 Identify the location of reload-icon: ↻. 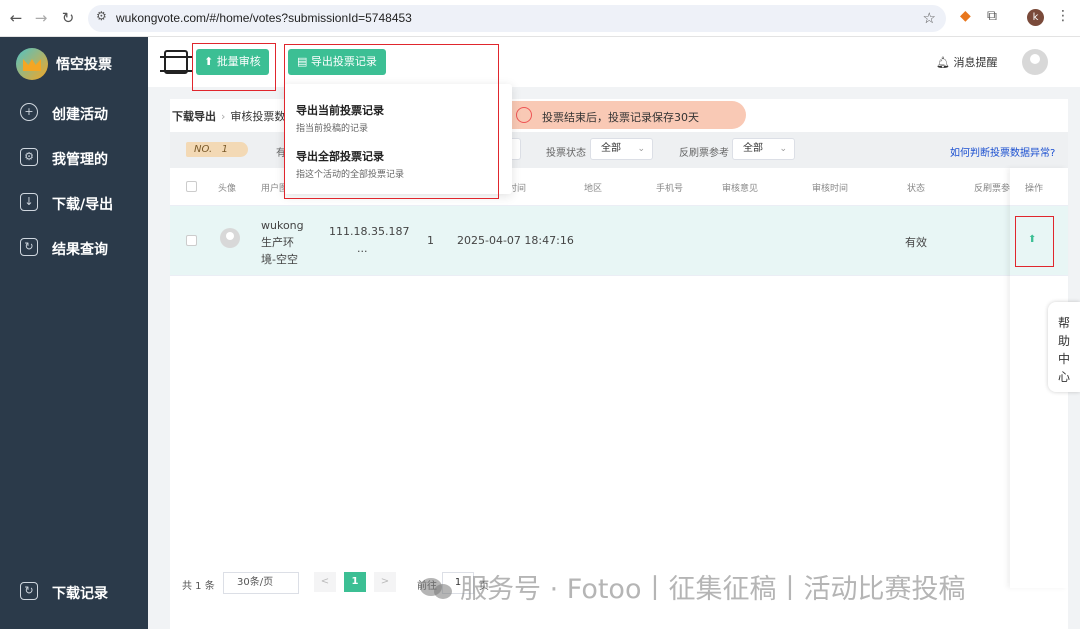
(68, 18).